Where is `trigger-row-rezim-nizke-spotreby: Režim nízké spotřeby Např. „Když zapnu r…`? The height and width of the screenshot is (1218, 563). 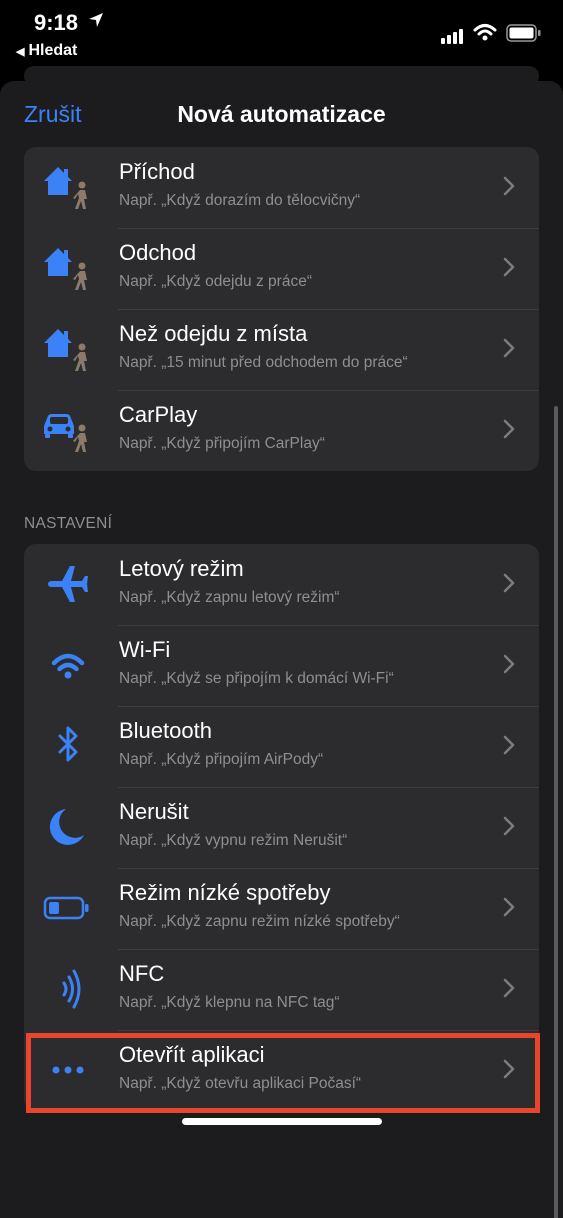
trigger-row-rezim-nizke-spotreby: Režim nízké spotřeby Např. „Když zapnu r… is located at coordinates (281, 908).